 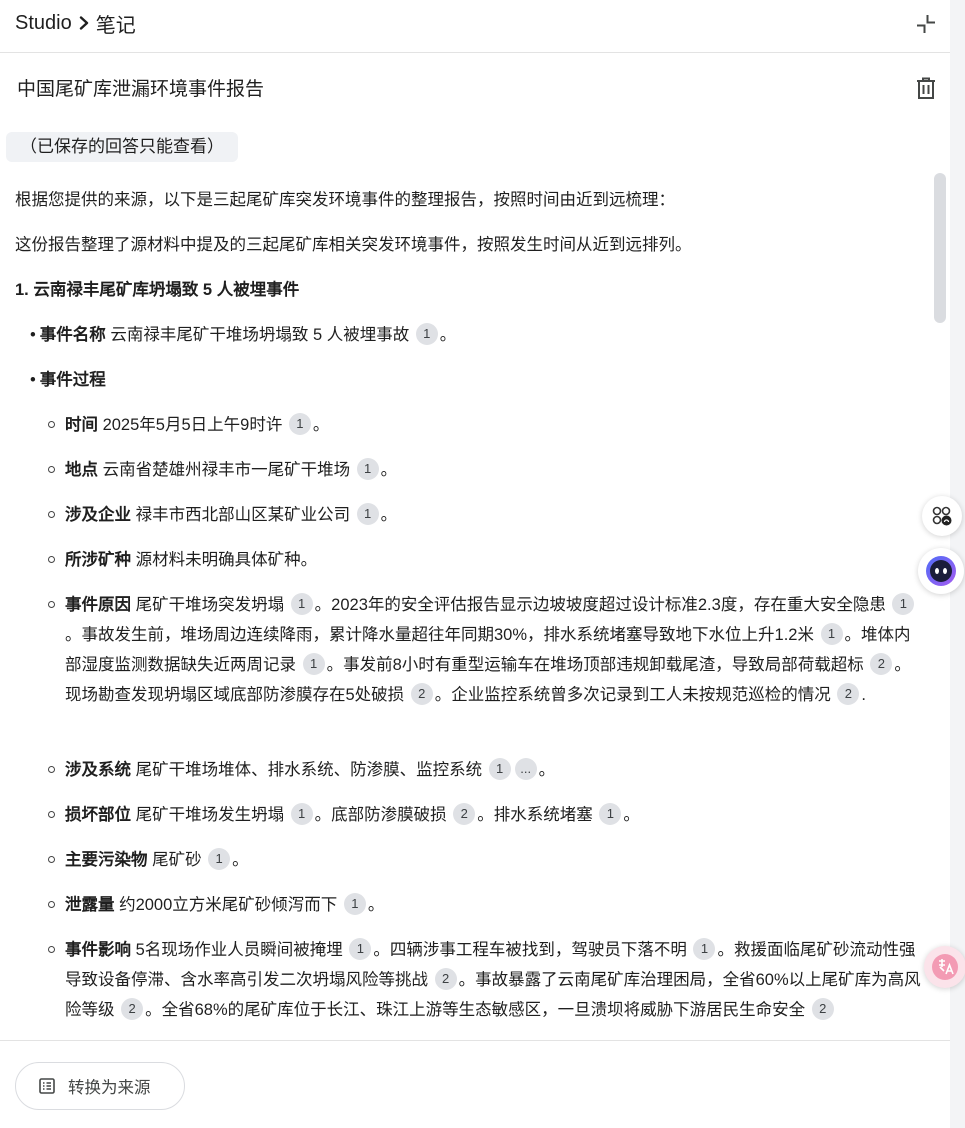 I want to click on assistant-tools-button, so click(x=942, y=516).